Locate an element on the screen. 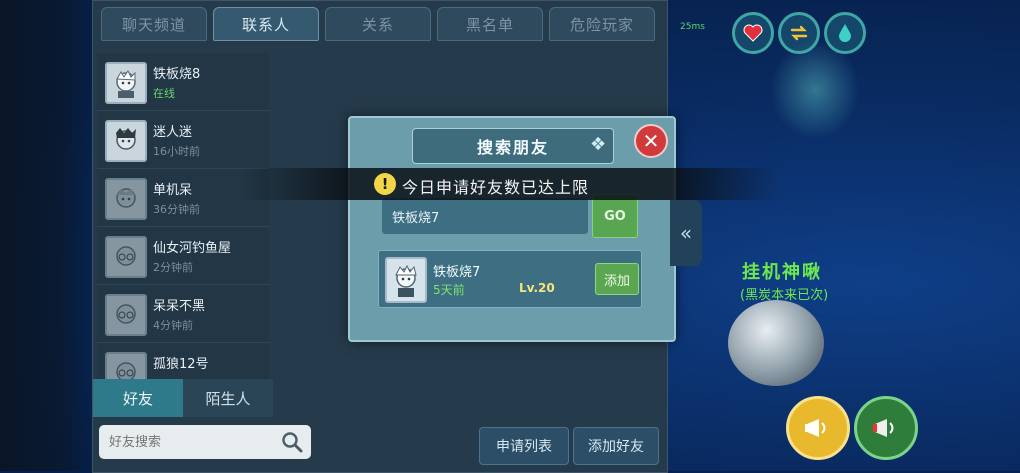 The width and height of the screenshot is (1020, 473). contact-status: 在线 is located at coordinates (164, 93).